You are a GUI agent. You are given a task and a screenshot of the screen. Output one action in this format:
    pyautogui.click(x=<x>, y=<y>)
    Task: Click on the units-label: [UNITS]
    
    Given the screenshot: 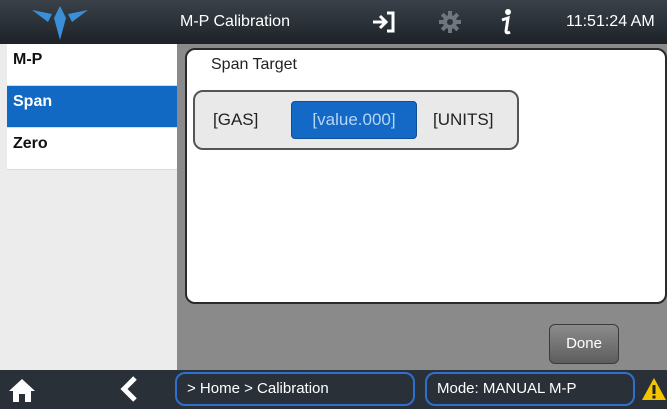 What is the action you would take?
    pyautogui.click(x=463, y=119)
    